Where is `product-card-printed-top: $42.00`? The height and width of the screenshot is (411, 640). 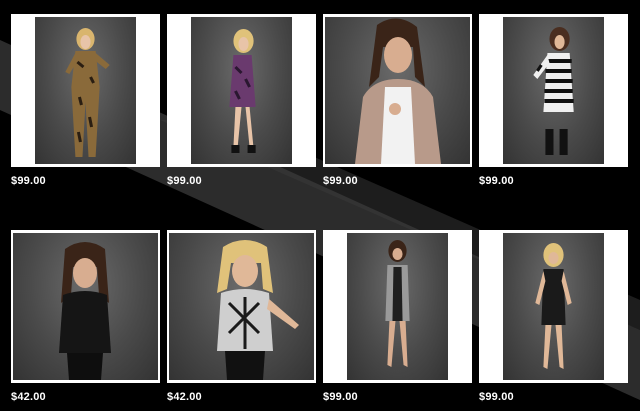
product-card-printed-top: $42.00 is located at coordinates (241, 316).